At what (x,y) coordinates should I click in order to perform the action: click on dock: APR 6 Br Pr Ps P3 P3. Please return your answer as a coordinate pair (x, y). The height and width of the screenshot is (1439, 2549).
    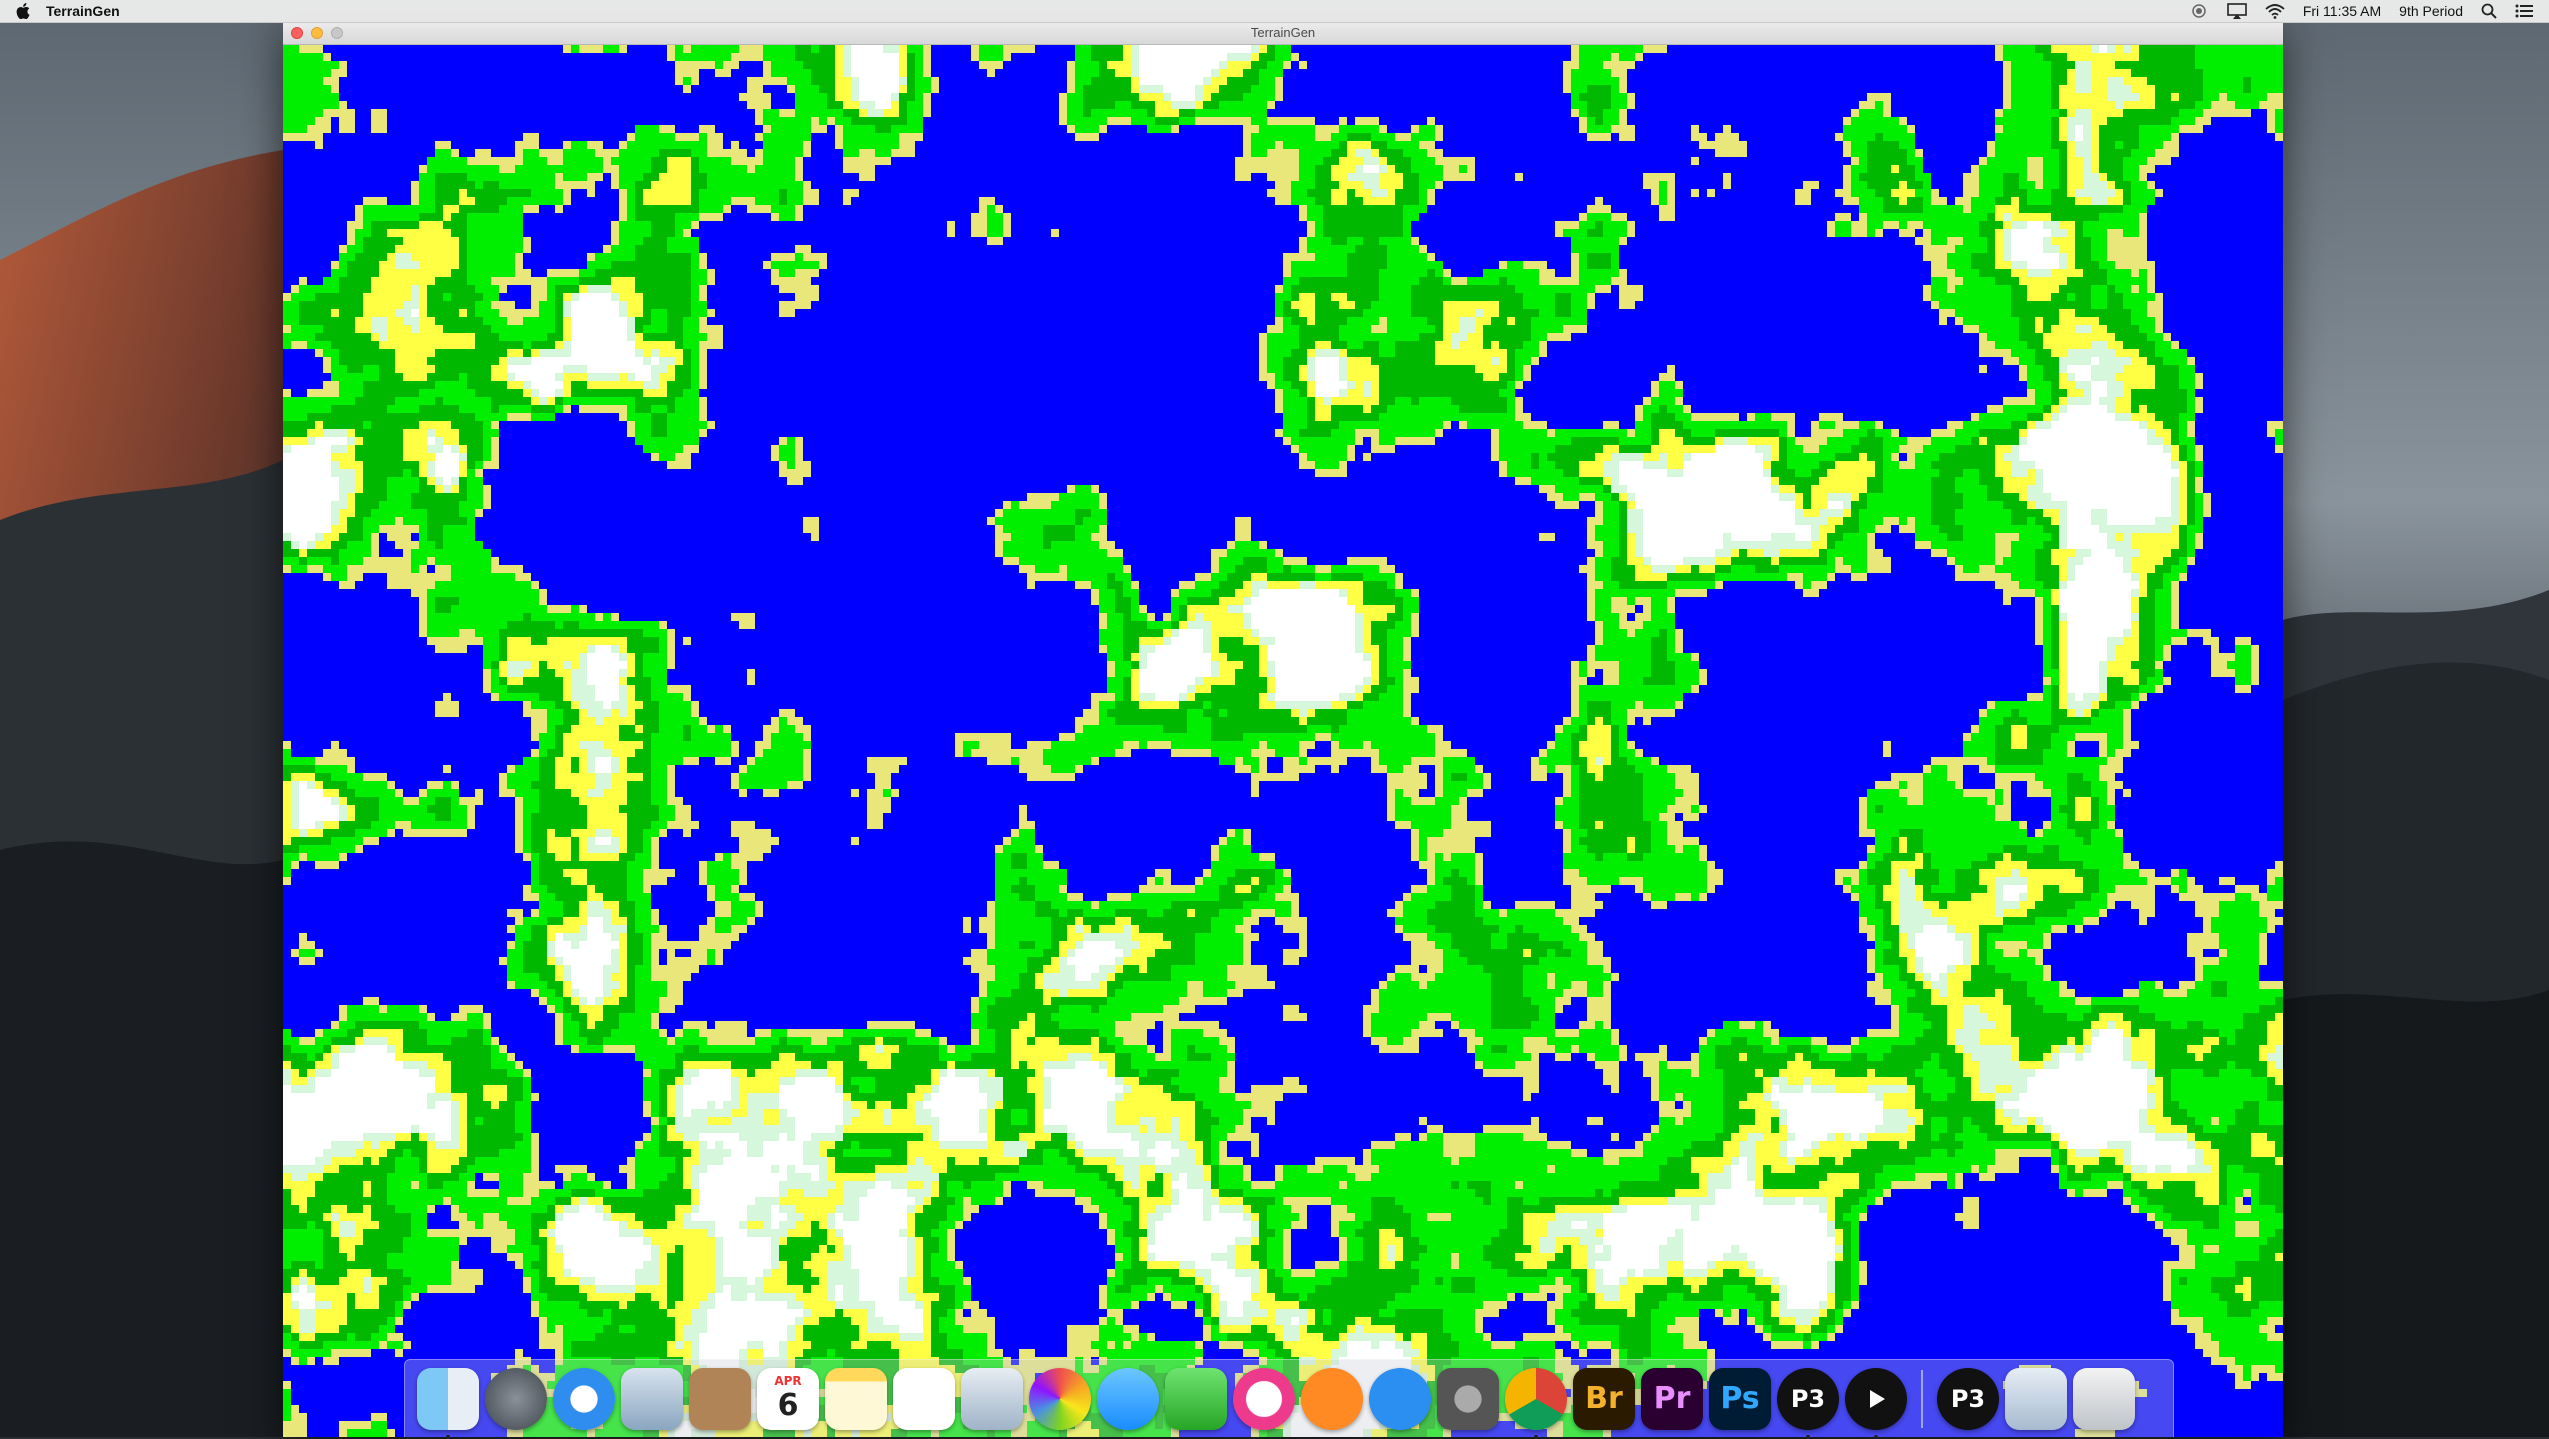
    Looking at the image, I should click on (1289, 1399).